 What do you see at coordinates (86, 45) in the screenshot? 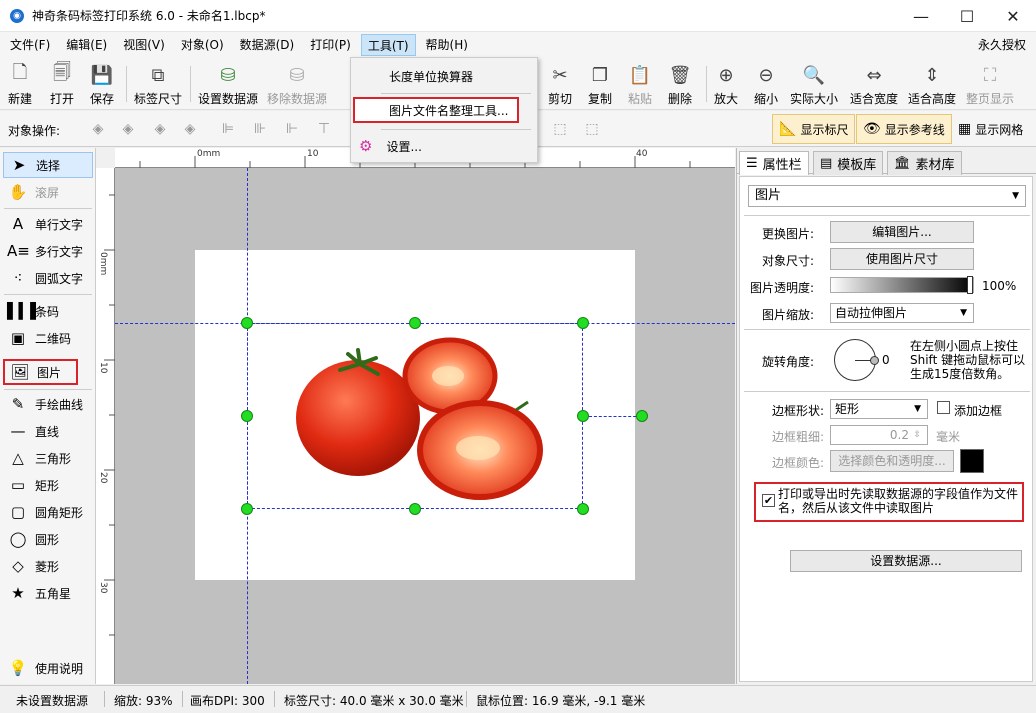
I see `menu-edit: 编辑(E)` at bounding box center [86, 45].